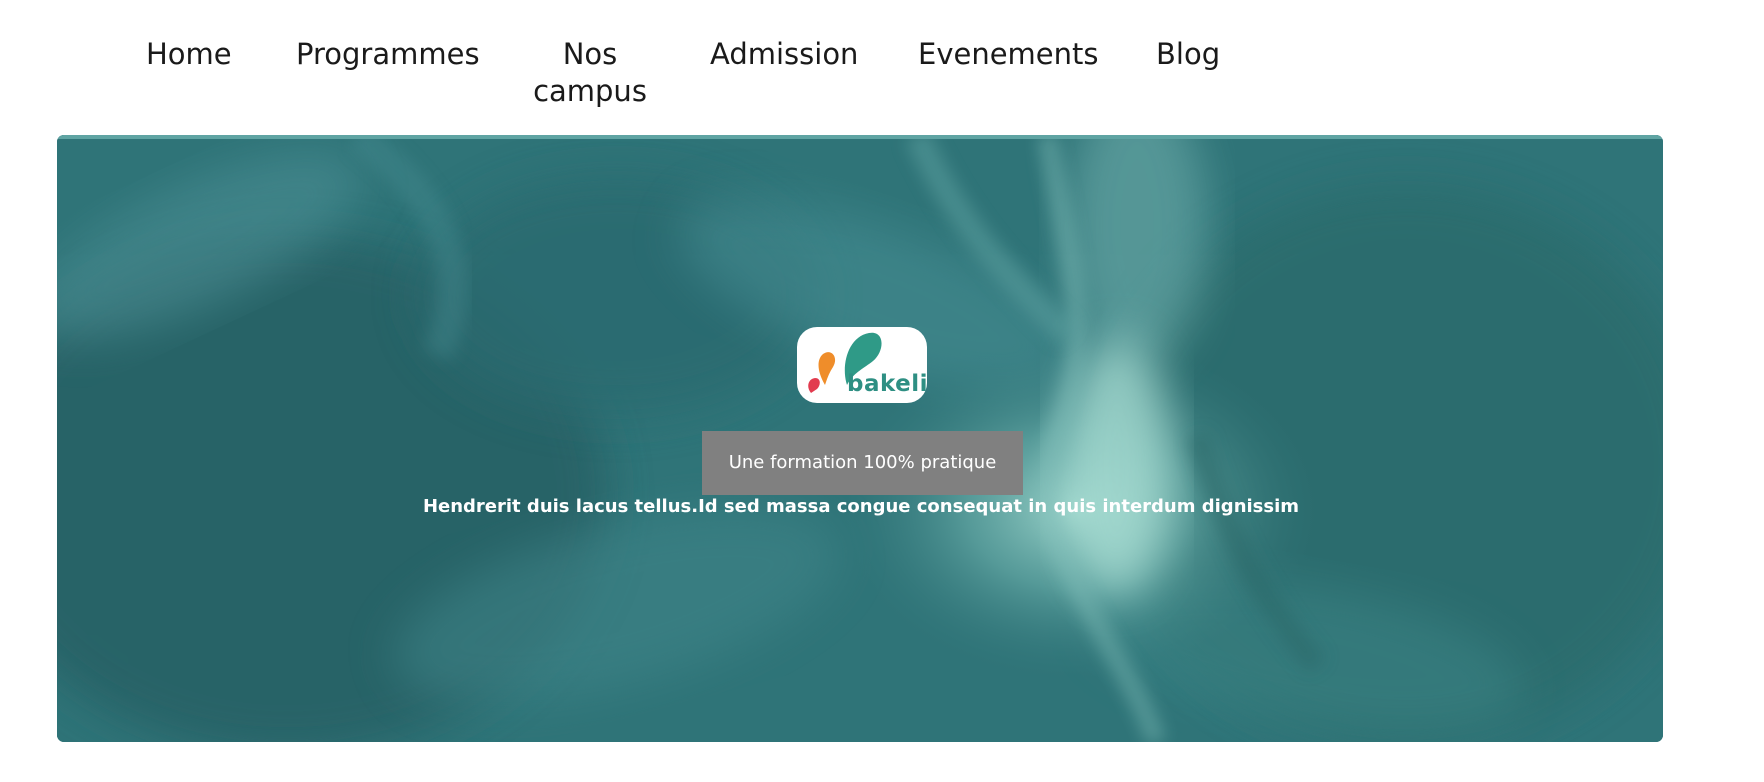 This screenshot has height=782, width=1764. I want to click on logo-wordmark: bakeli, so click(887, 384).